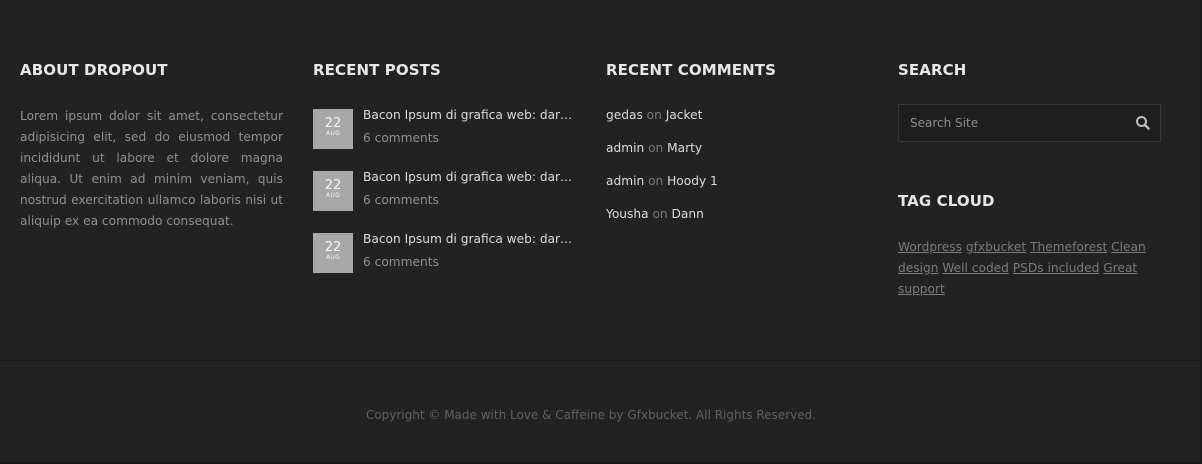 The height and width of the screenshot is (464, 1202). I want to click on comment-item: Yousha on Dann, so click(655, 214).